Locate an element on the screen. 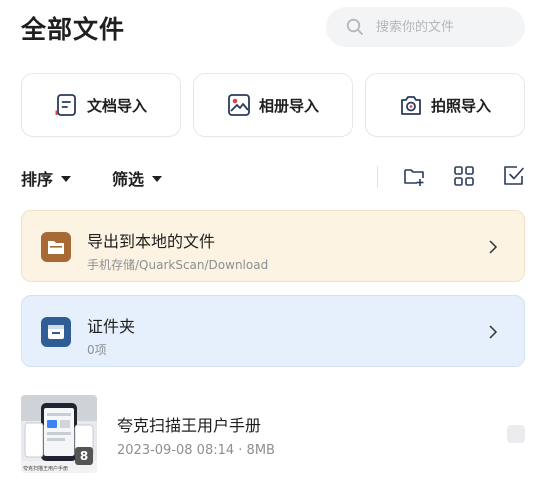  page-title: 全部文件 is located at coordinates (73, 29).